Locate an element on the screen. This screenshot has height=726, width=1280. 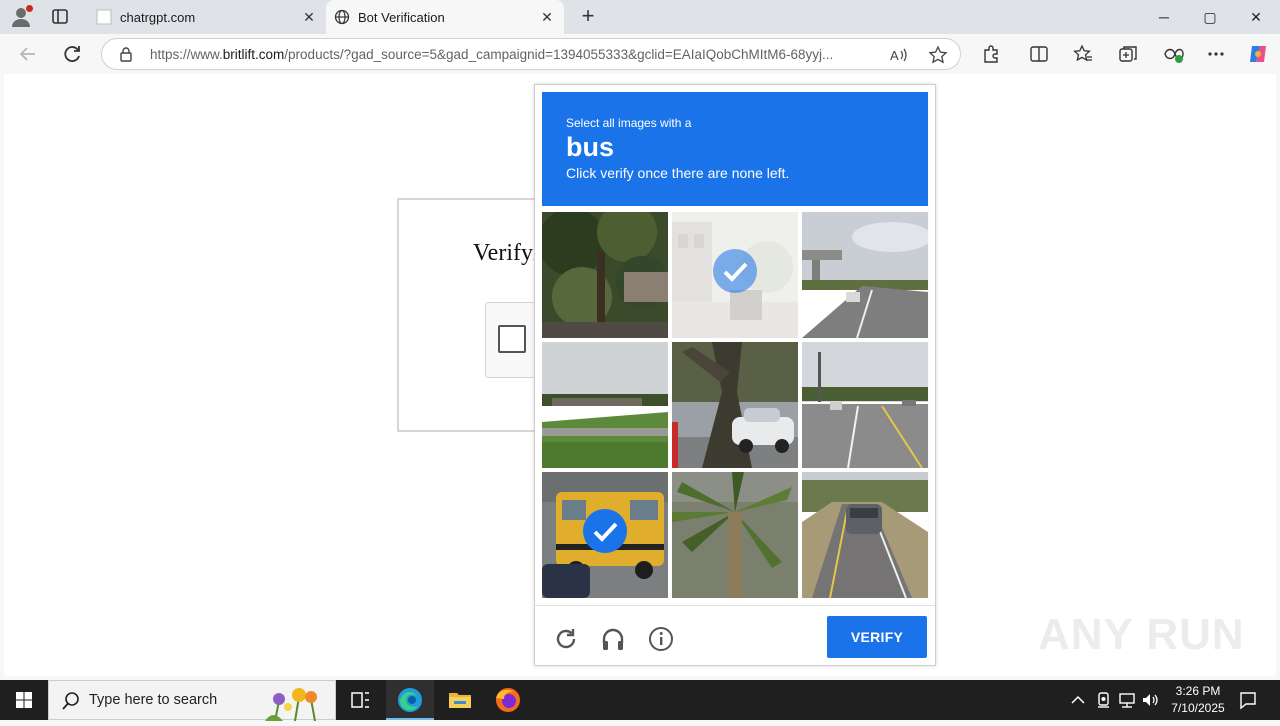
url-domain: britlift.com is located at coordinates (253, 54).